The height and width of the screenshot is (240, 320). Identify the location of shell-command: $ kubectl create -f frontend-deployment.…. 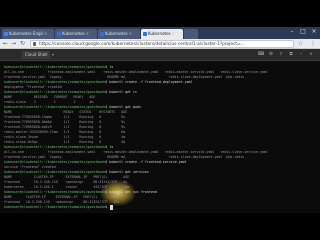
(149, 82).